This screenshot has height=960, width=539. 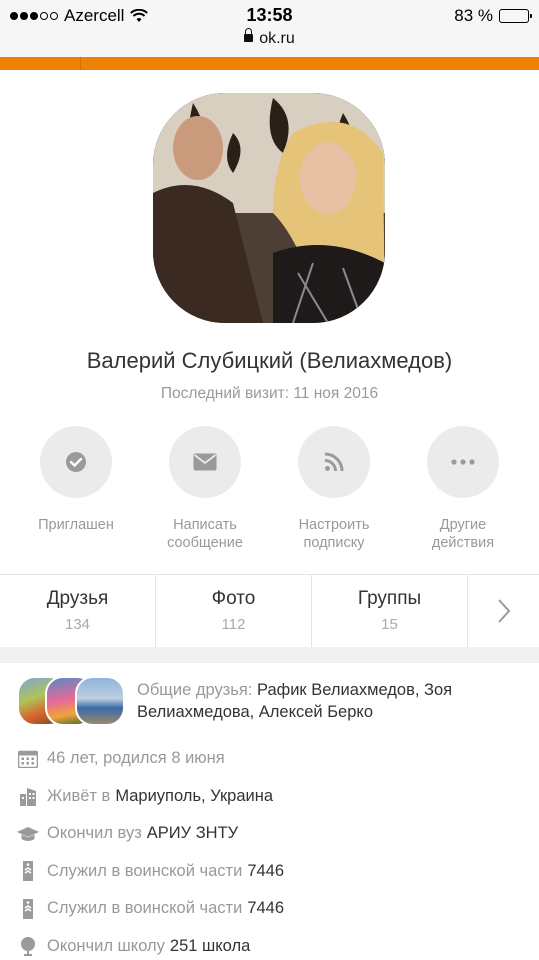 I want to click on battery-percent: 83 %, so click(x=473, y=15).